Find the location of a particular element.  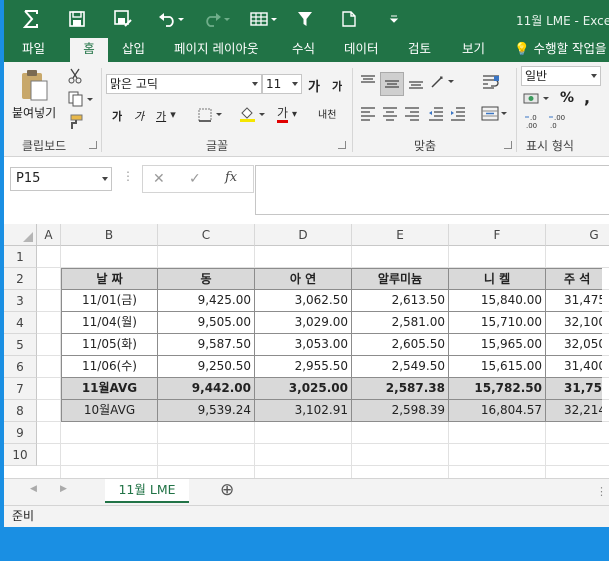

save-as-icon is located at coordinates (123, 19).